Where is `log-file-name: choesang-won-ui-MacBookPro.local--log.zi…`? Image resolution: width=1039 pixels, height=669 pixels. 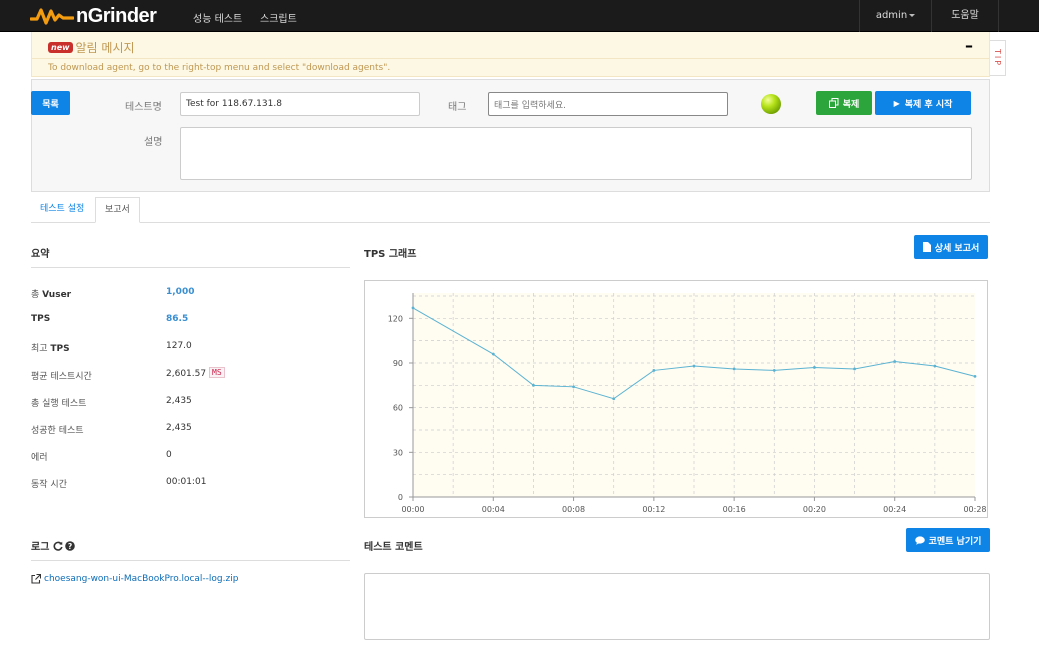 log-file-name: choesang-won-ui-MacBookPro.local--log.zi… is located at coordinates (141, 579).